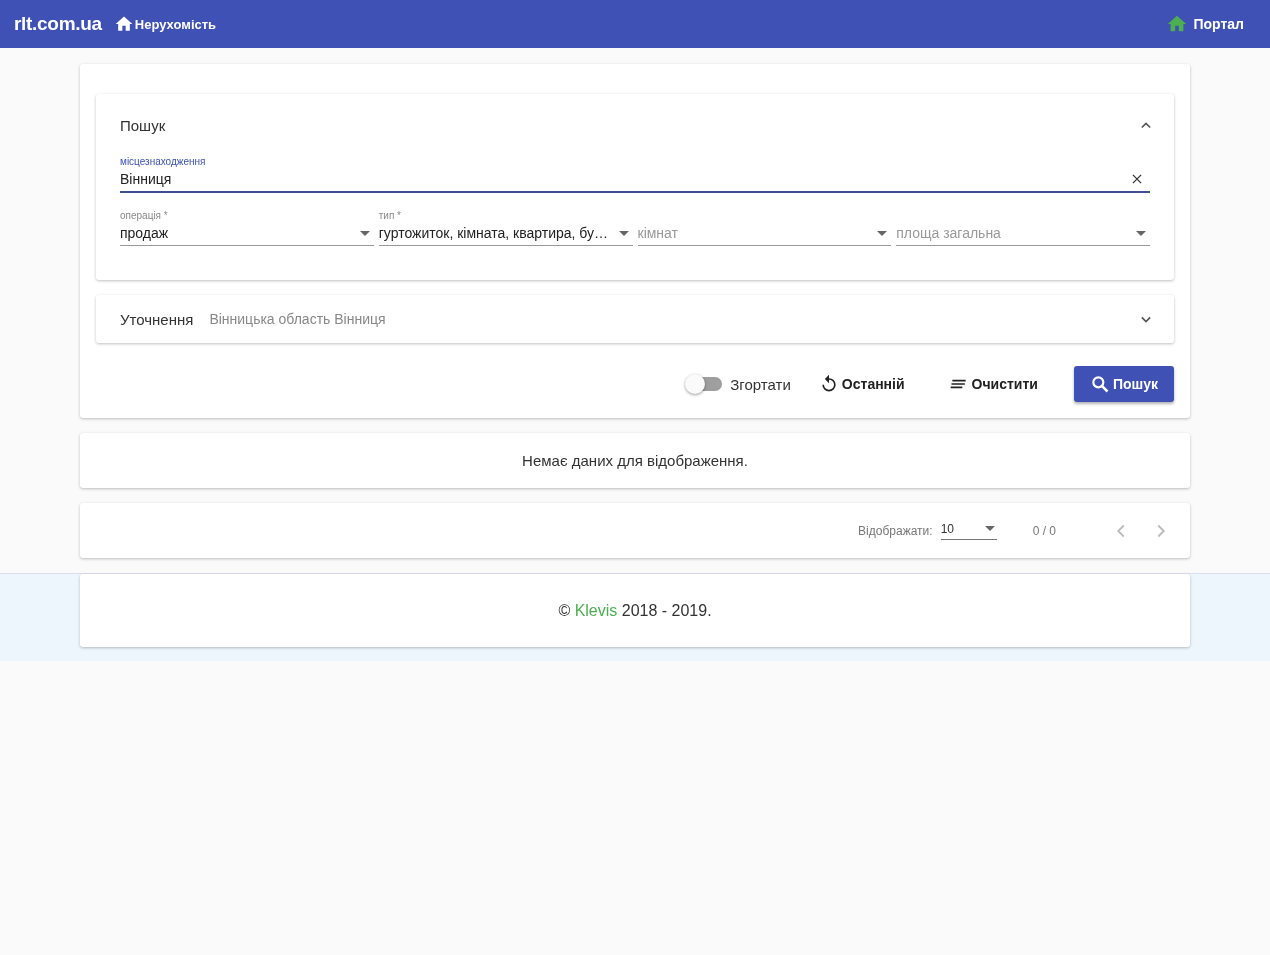 The height and width of the screenshot is (955, 1270). What do you see at coordinates (760, 384) in the screenshot?
I see `toggle-label: Згортати` at bounding box center [760, 384].